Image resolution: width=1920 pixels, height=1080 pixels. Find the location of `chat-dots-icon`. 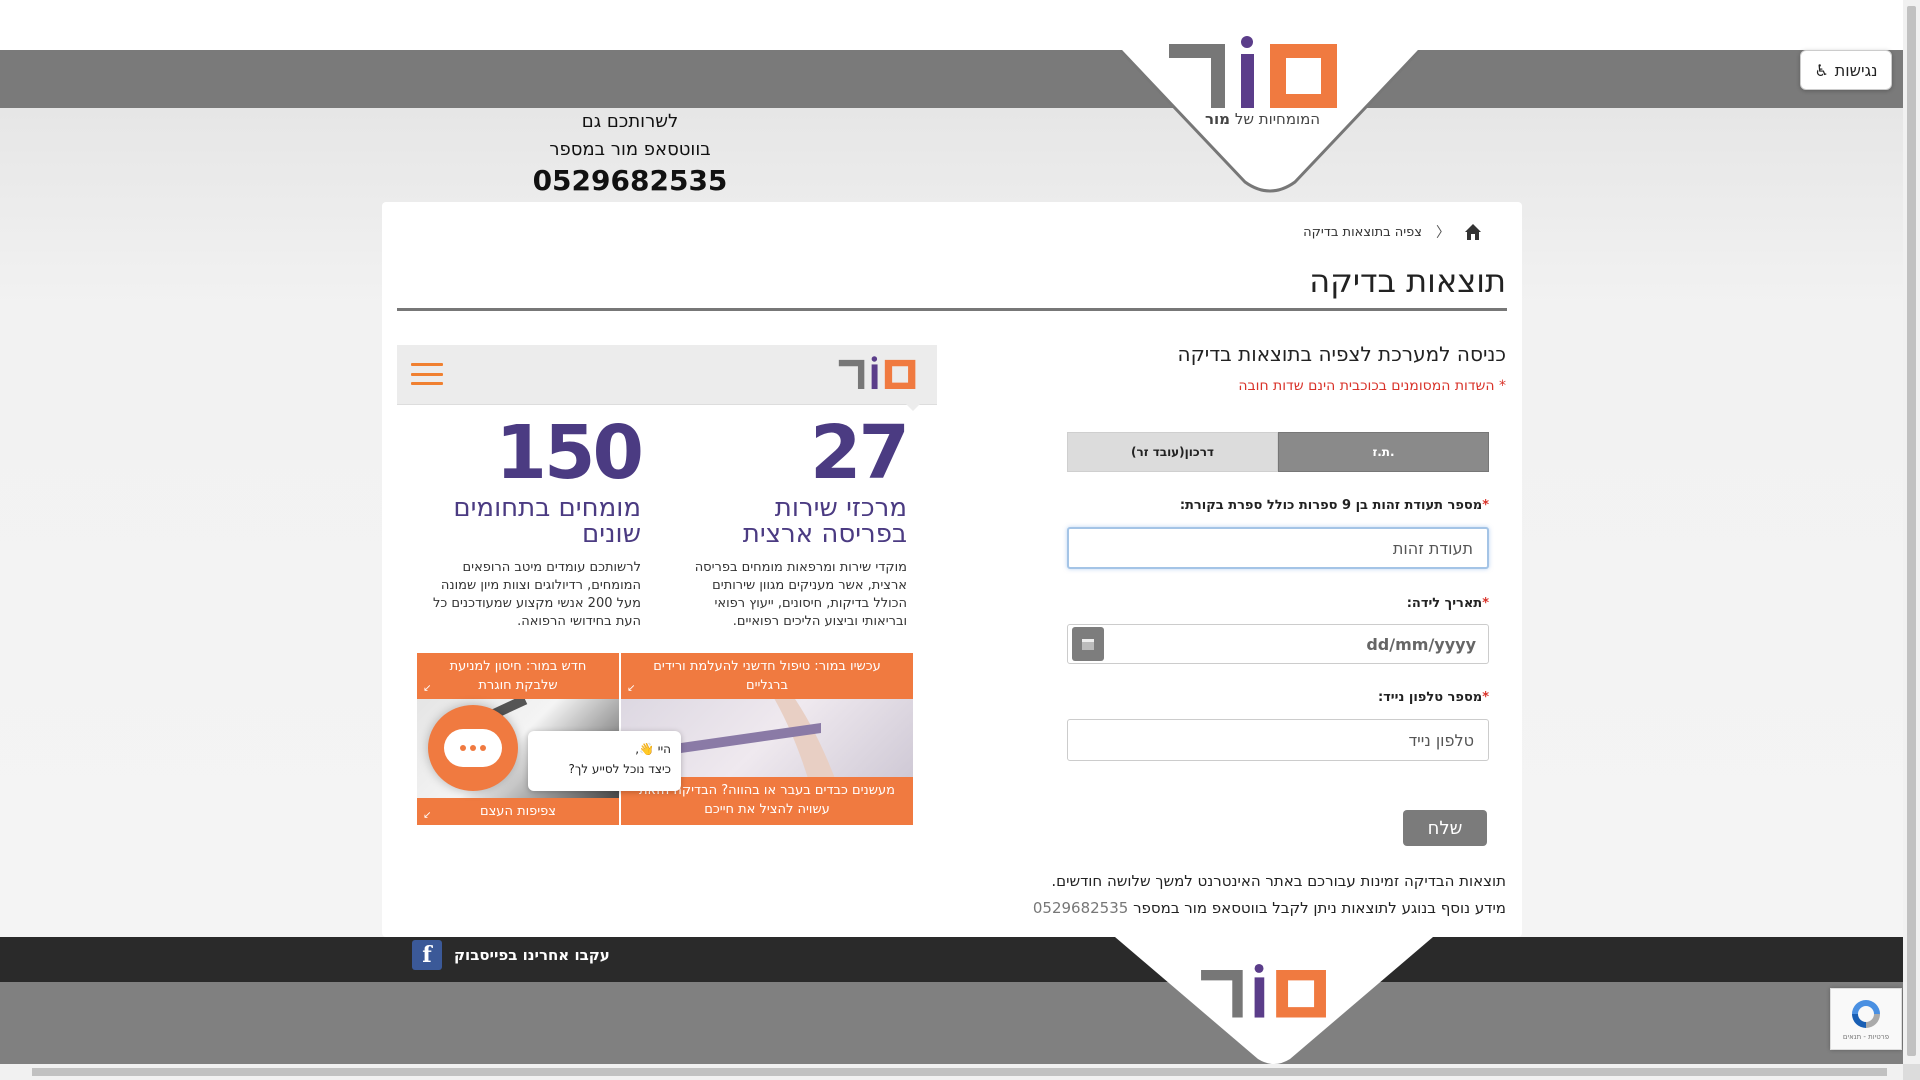

chat-dots-icon is located at coordinates (473, 748).